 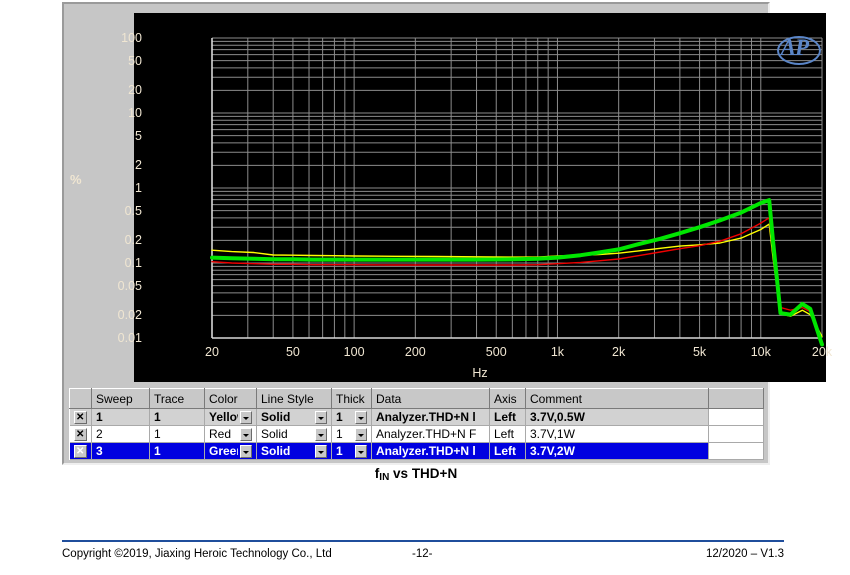 I want to click on row-comment-cell: 3.7V,0.5W, so click(x=617, y=417).